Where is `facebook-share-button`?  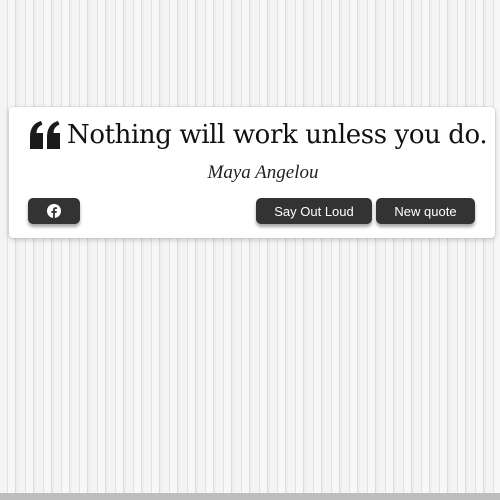 facebook-share-button is located at coordinates (54, 211).